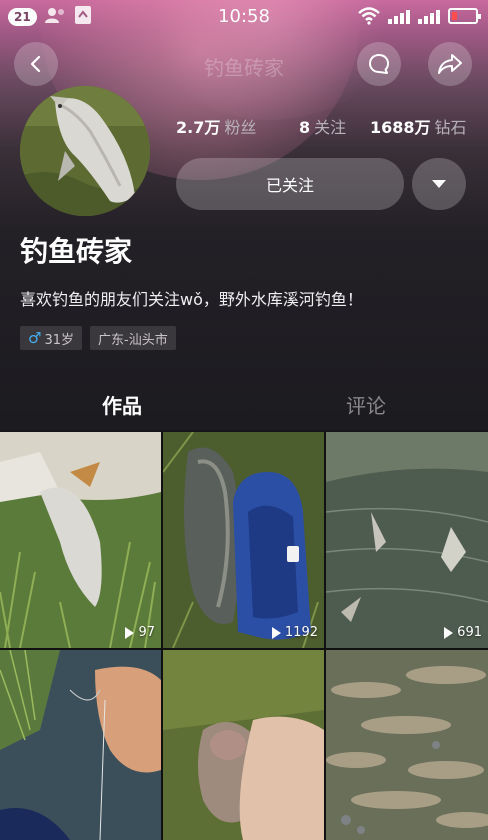  I want to click on diamonds-count: 1688万, so click(400, 127).